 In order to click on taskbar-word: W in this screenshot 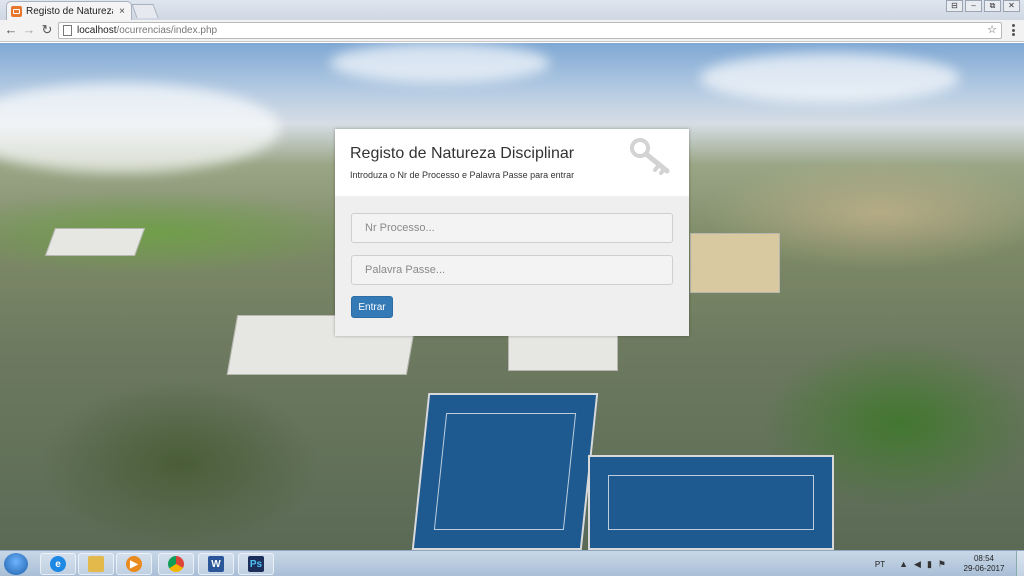, I will do `click(216, 564)`.